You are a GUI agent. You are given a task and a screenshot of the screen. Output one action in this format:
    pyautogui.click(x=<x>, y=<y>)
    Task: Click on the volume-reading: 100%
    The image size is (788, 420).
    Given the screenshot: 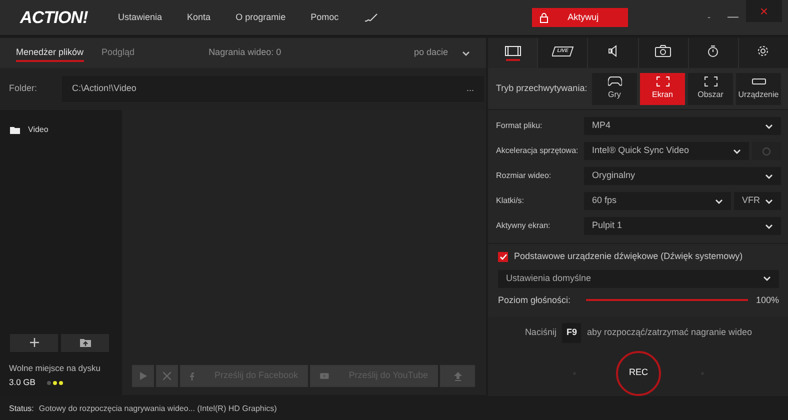 What is the action you would take?
    pyautogui.click(x=767, y=300)
    